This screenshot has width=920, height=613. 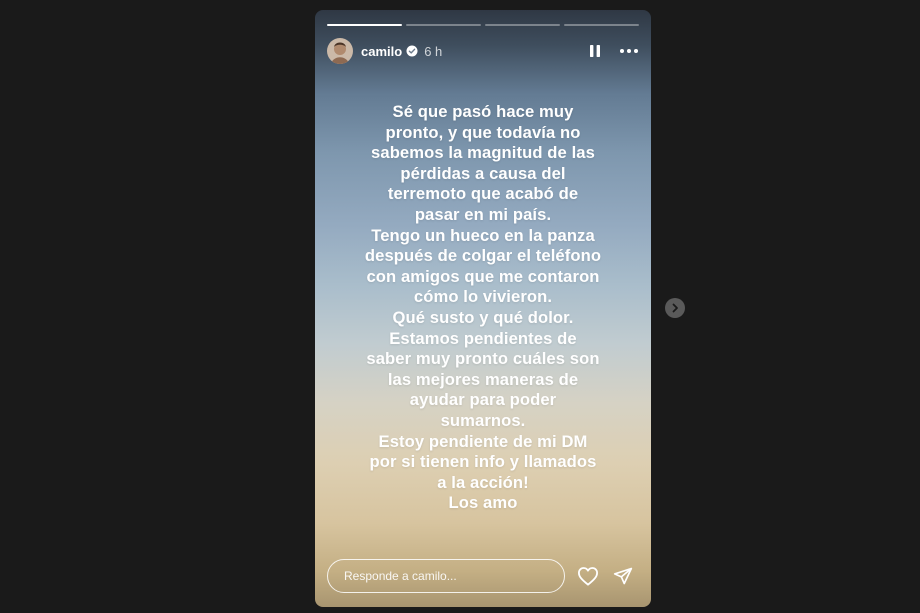 What do you see at coordinates (483, 132) in the screenshot?
I see `story-text-line: pronto, y que todavía no` at bounding box center [483, 132].